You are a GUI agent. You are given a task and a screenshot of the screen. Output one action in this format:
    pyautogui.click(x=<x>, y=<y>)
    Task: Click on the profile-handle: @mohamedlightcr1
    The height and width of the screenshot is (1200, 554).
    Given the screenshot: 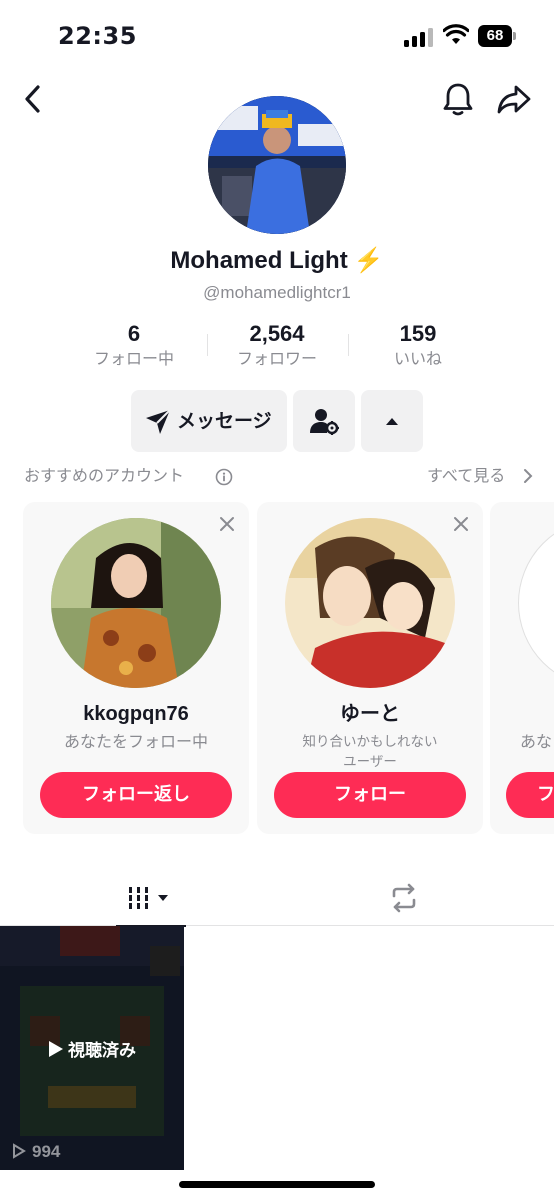 What is the action you would take?
    pyautogui.click(x=277, y=292)
    